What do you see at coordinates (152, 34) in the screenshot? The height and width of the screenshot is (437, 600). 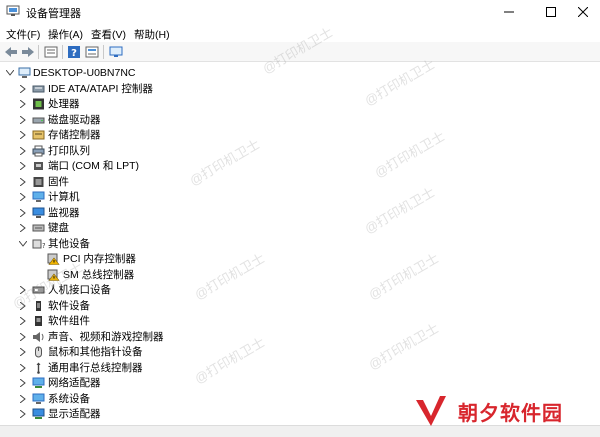 I see `menu-help: 帮助(H)` at bounding box center [152, 34].